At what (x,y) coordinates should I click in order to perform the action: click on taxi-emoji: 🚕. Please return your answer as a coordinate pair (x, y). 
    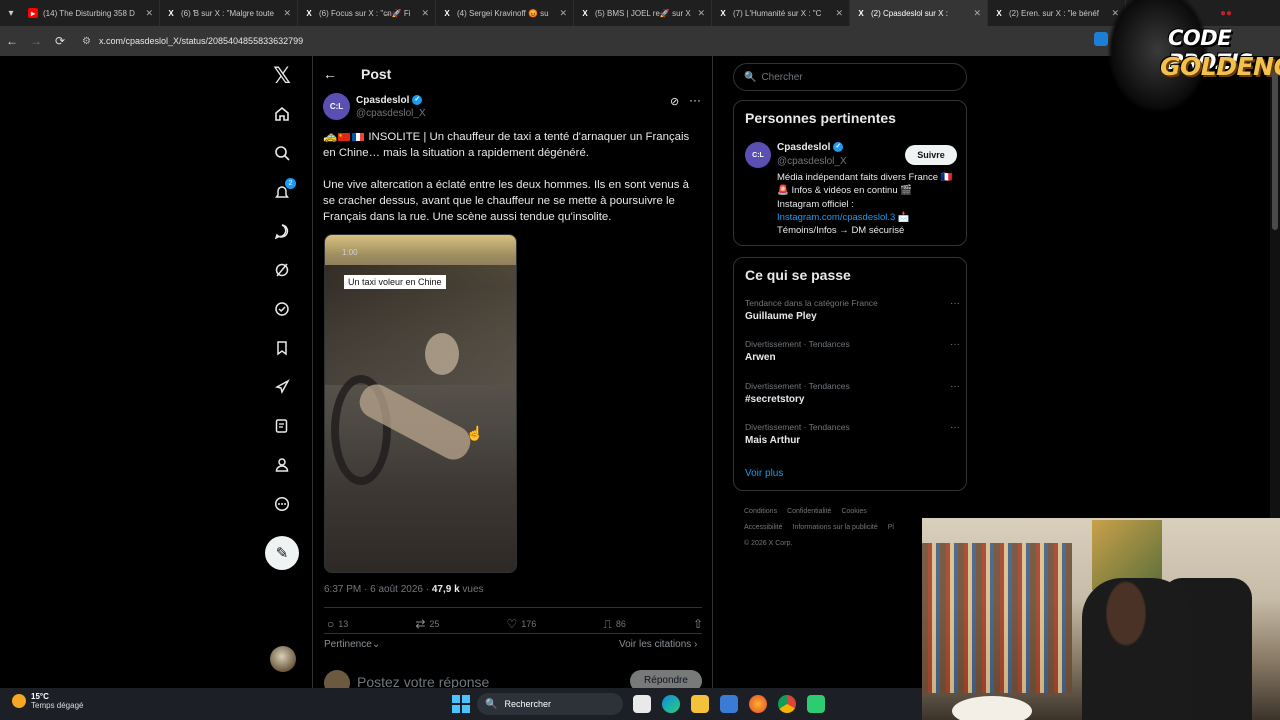
    Looking at the image, I should click on (330, 137).